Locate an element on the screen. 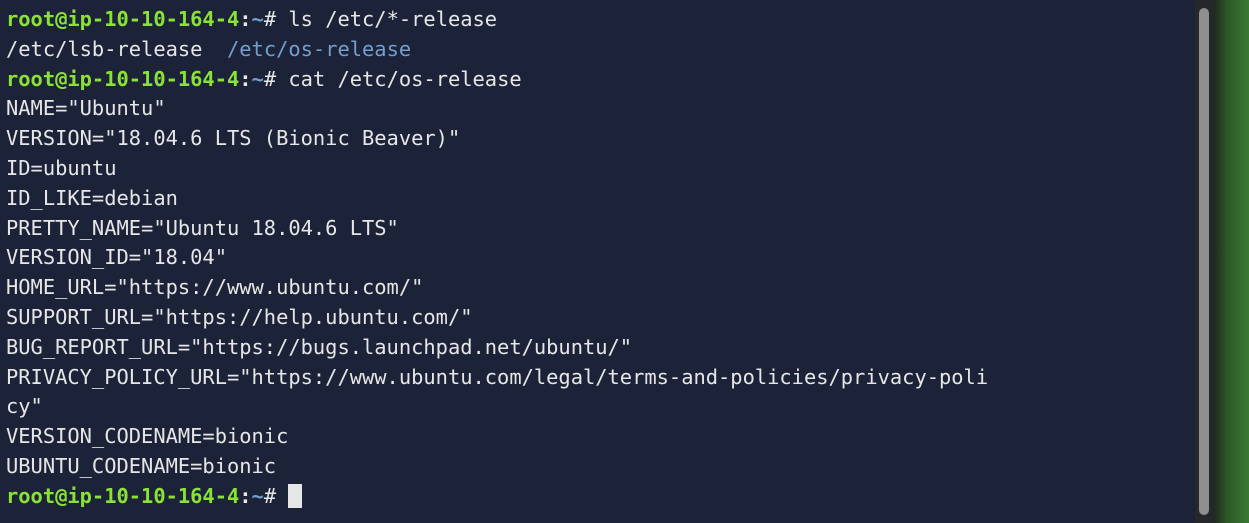 This screenshot has height=523, width=1249. command-text: ls /etc/*-release is located at coordinates (393, 19).